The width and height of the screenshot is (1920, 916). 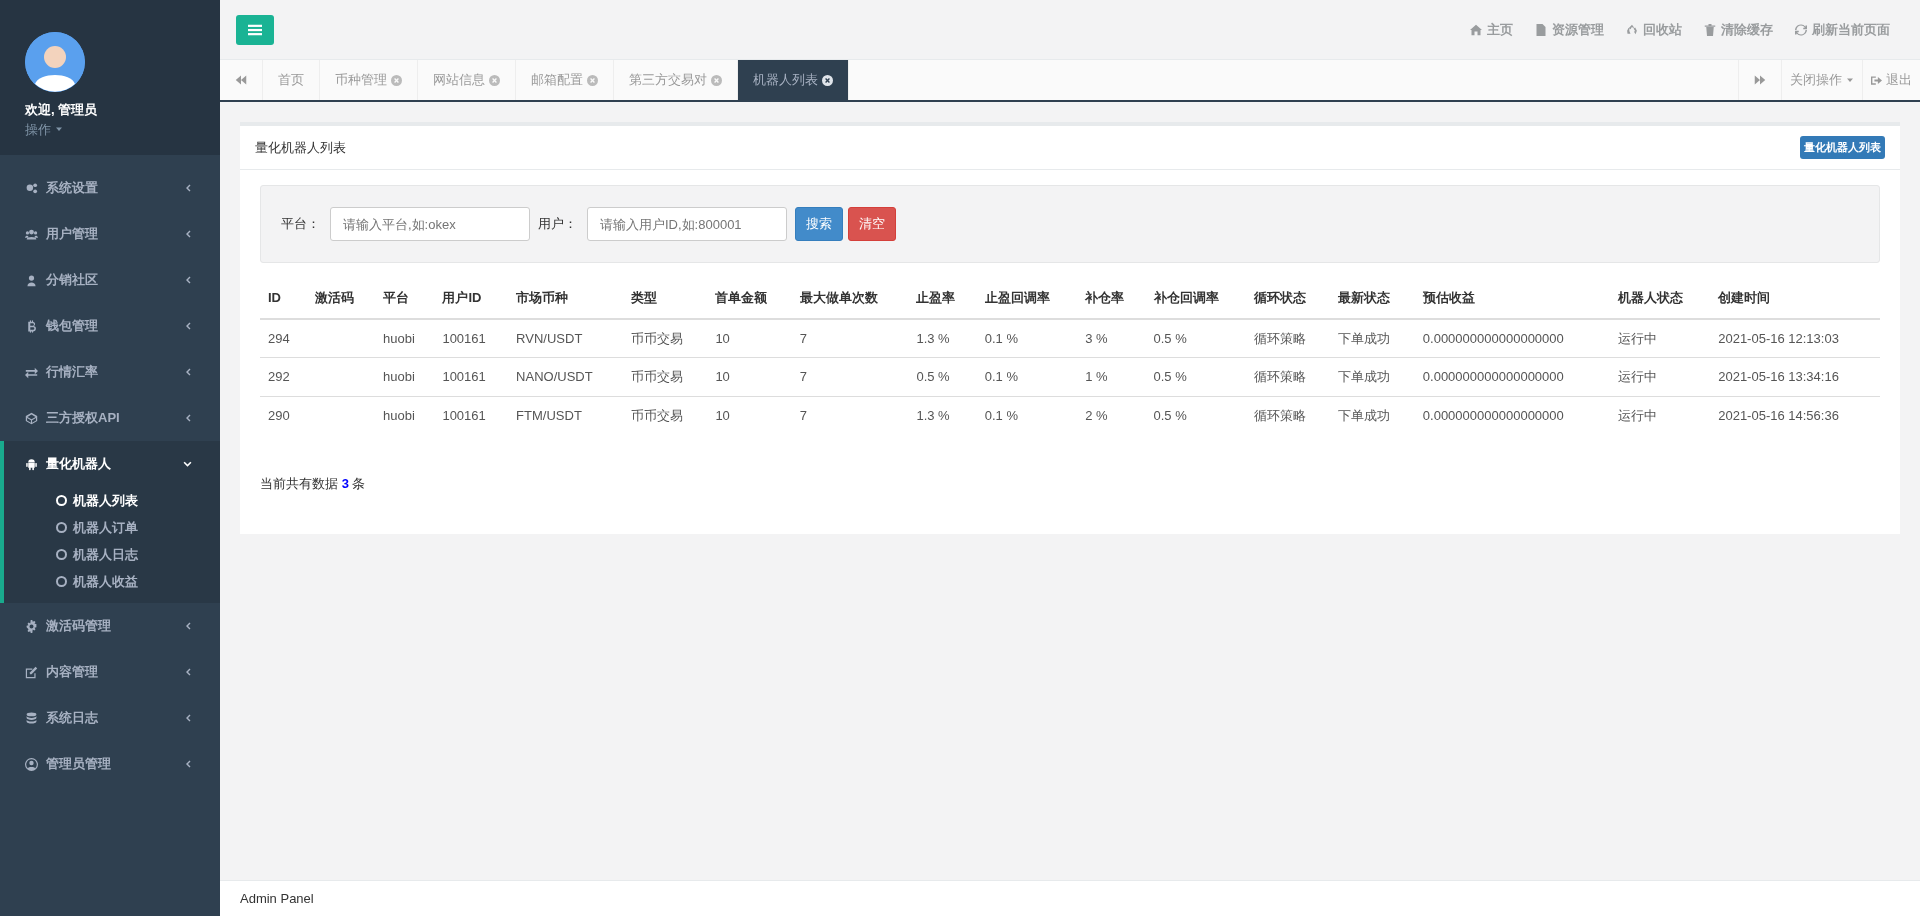 I want to click on table-cell: 294, so click(x=279, y=338).